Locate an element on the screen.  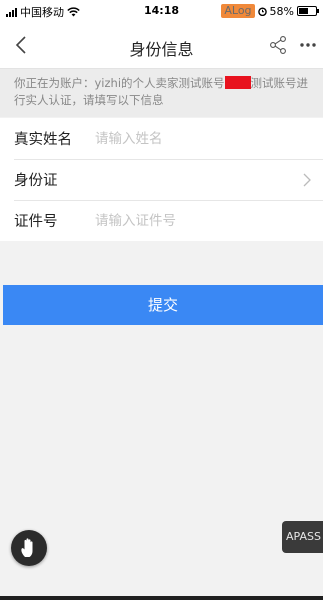
status-right: ALog 58% is located at coordinates (270, 11).